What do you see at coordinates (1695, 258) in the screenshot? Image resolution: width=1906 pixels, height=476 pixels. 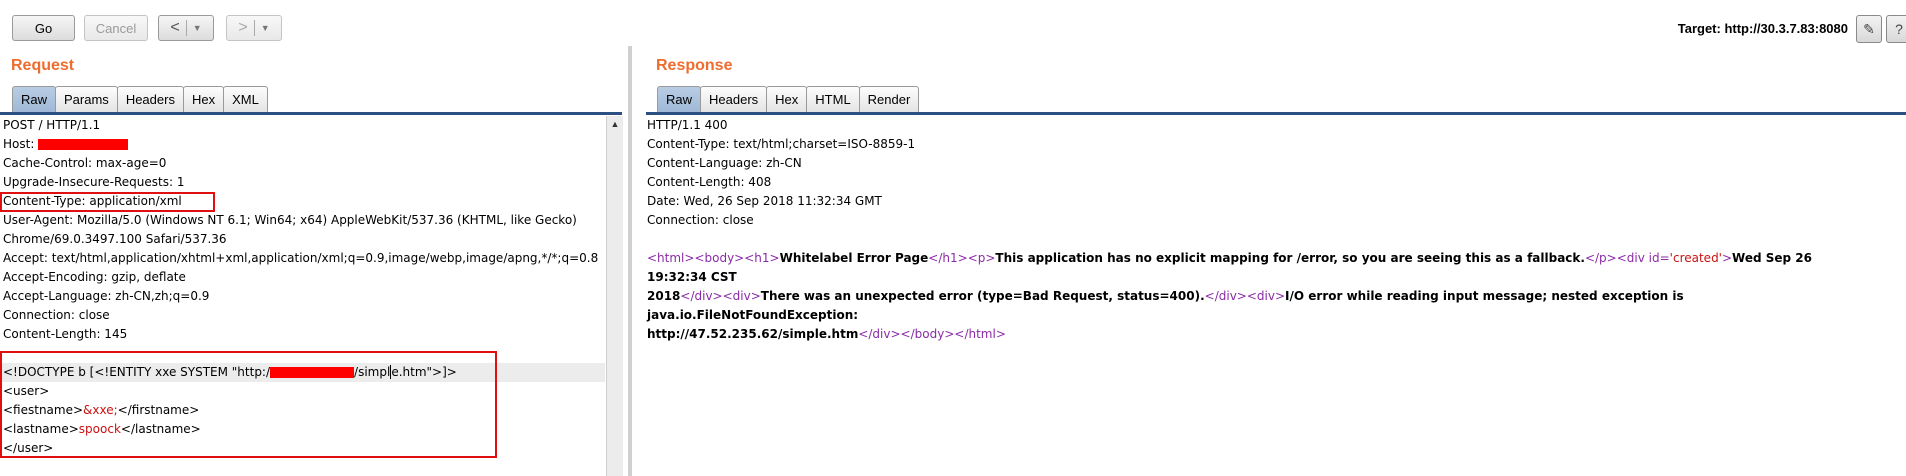 I see `html-attr-value: 'created'` at bounding box center [1695, 258].